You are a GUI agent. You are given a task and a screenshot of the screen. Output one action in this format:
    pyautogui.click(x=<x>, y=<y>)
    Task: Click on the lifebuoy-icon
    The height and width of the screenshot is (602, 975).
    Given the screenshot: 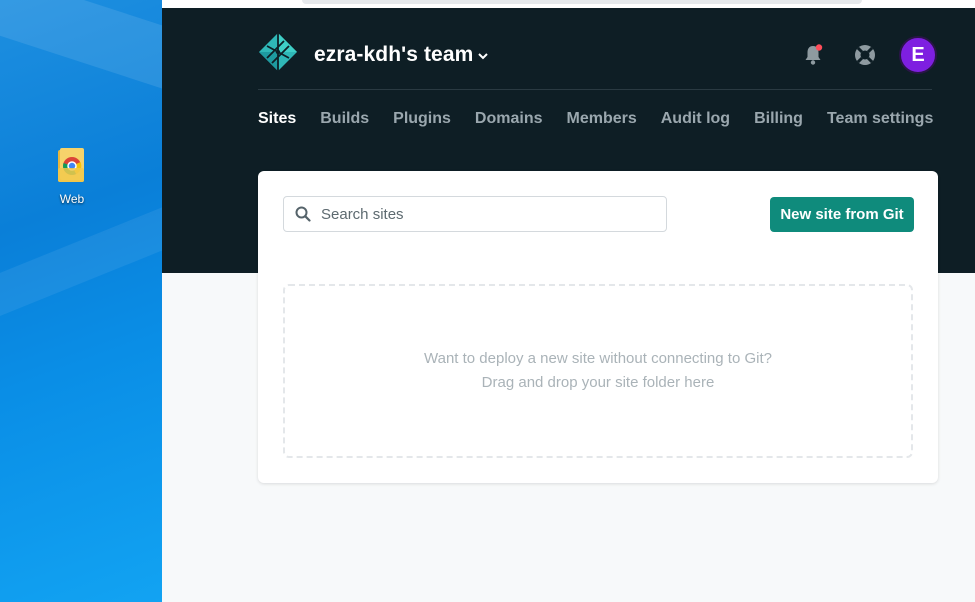 What is the action you would take?
    pyautogui.click(x=865, y=55)
    